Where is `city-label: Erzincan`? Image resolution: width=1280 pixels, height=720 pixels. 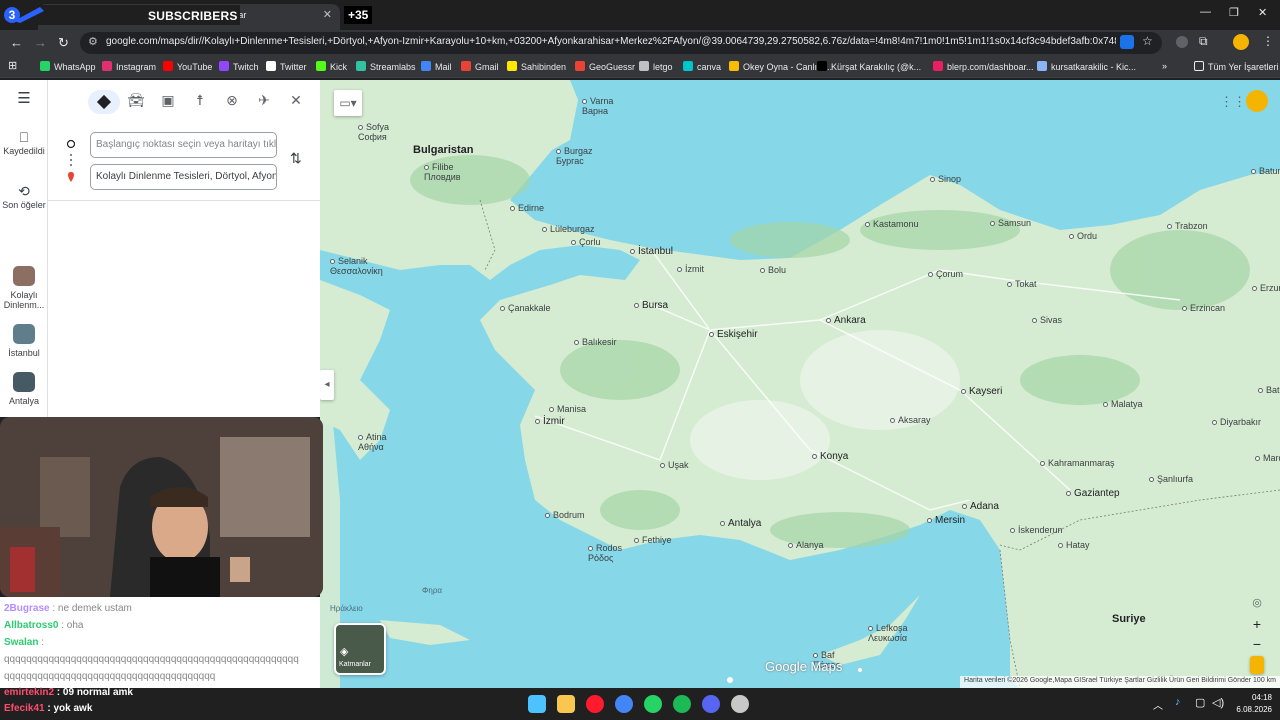
city-label: Erzincan is located at coordinates (1203, 308).